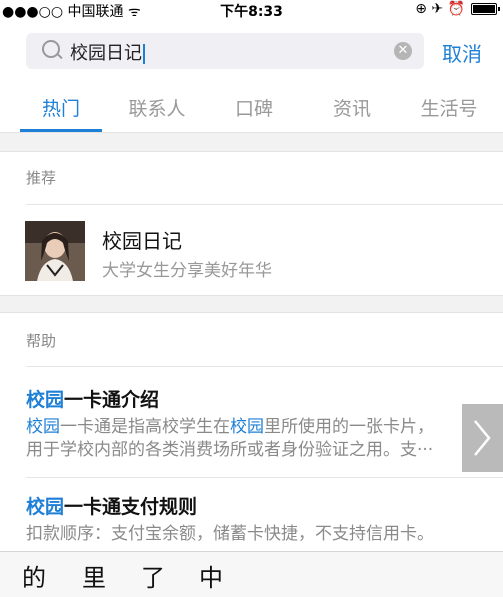 The width and height of the screenshot is (503, 597). What do you see at coordinates (145, 427) in the screenshot?
I see `description-text: 一卡通是指高校学生在` at bounding box center [145, 427].